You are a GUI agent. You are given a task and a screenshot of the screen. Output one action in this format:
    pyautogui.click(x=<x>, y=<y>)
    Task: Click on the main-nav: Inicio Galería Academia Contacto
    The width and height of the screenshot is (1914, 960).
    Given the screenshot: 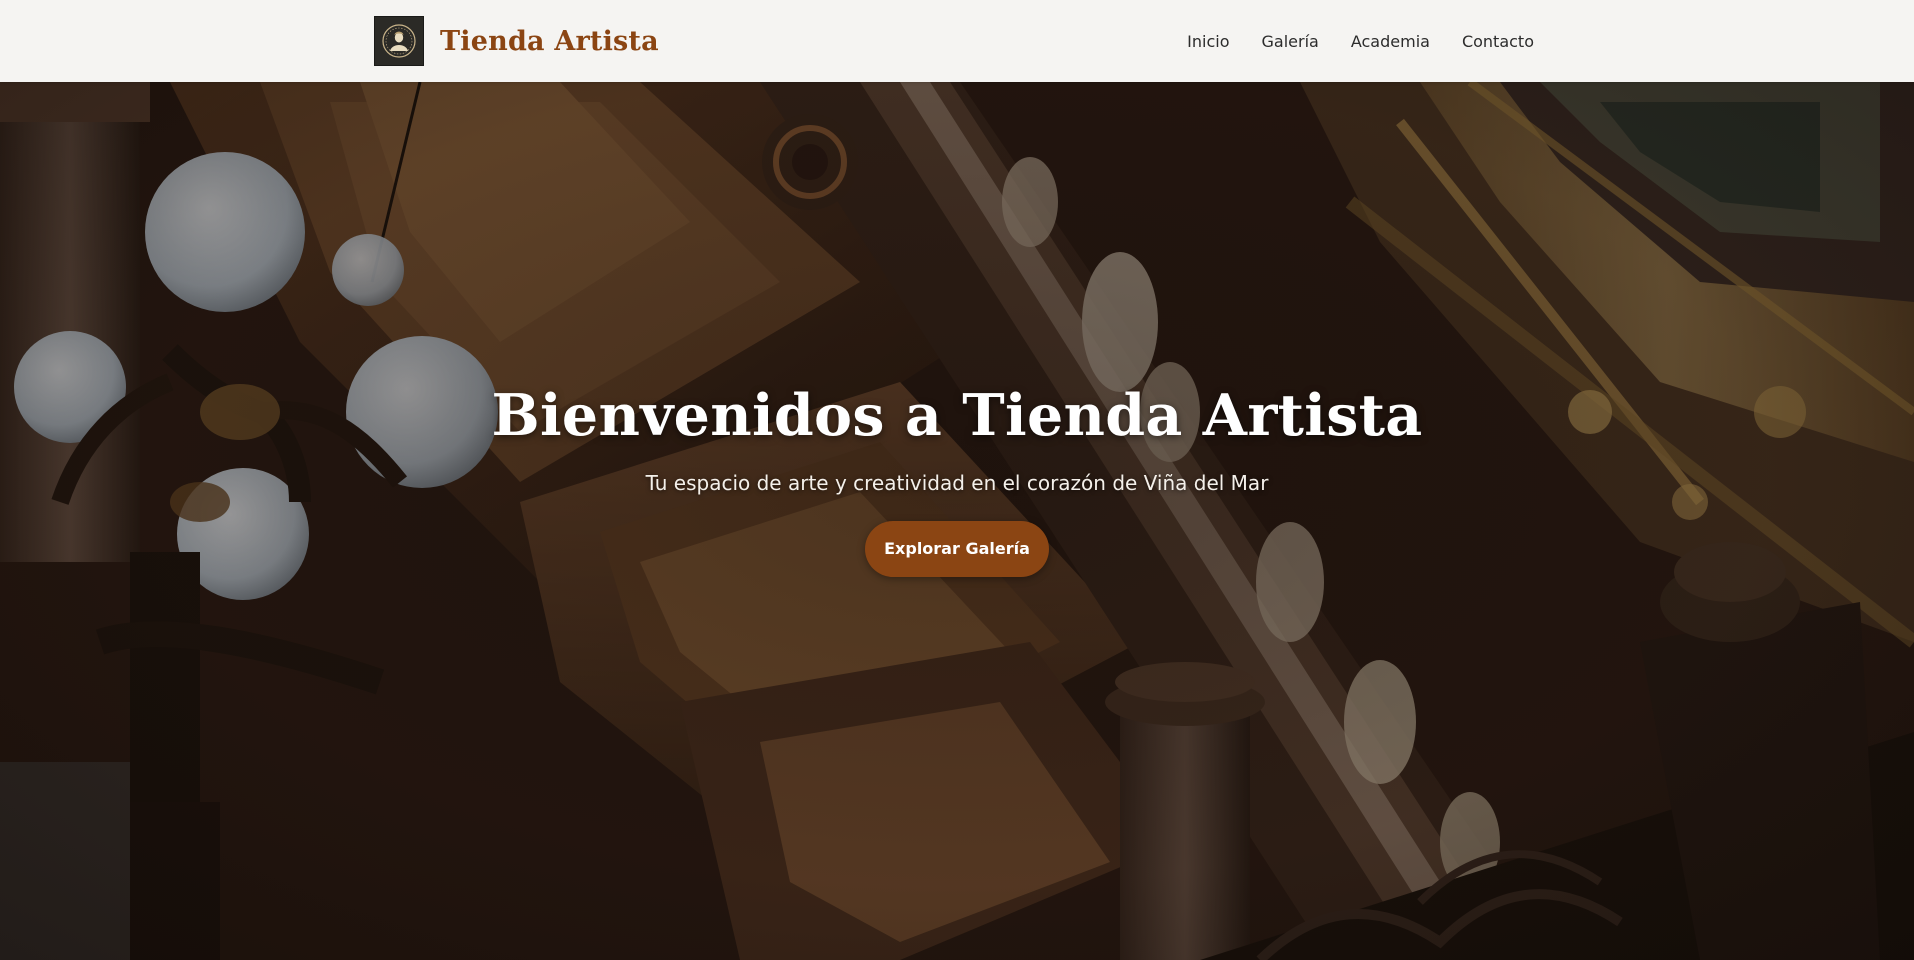 What is the action you would take?
    pyautogui.click(x=1344, y=41)
    